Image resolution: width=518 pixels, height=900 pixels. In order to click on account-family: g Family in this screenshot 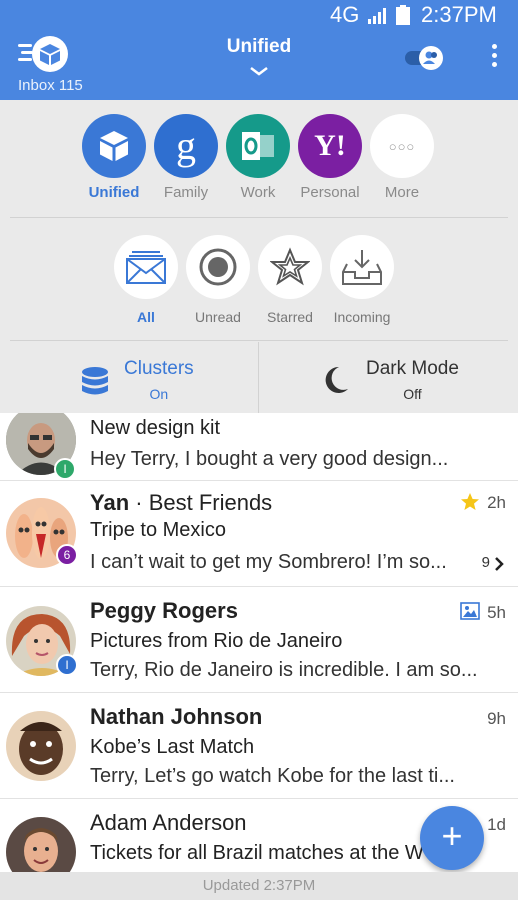, I will do `click(186, 157)`.